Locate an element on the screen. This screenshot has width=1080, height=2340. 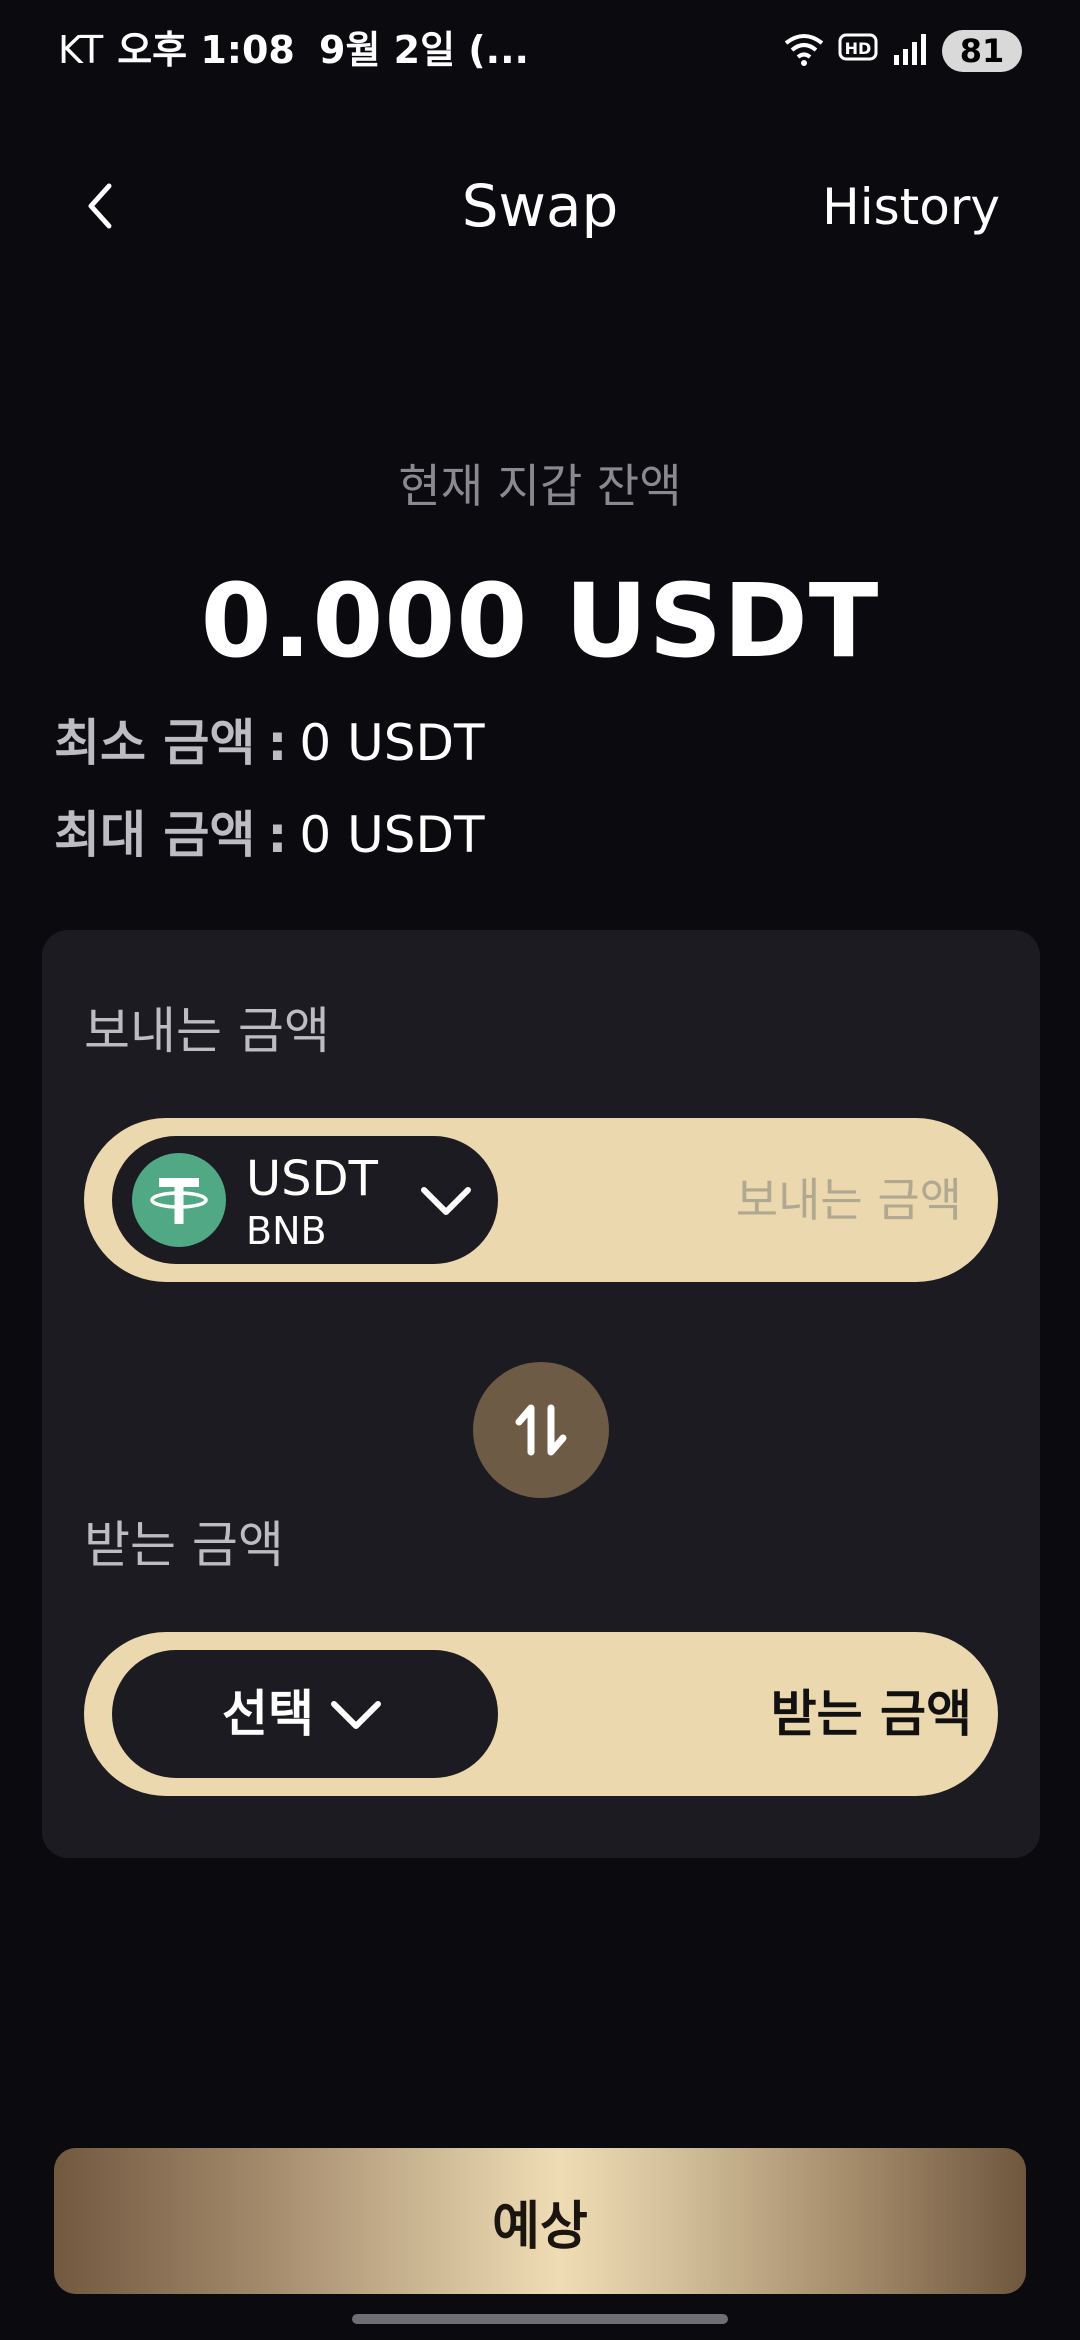
send-amount-label: 보내는 금액 is located at coordinates (207, 1031).